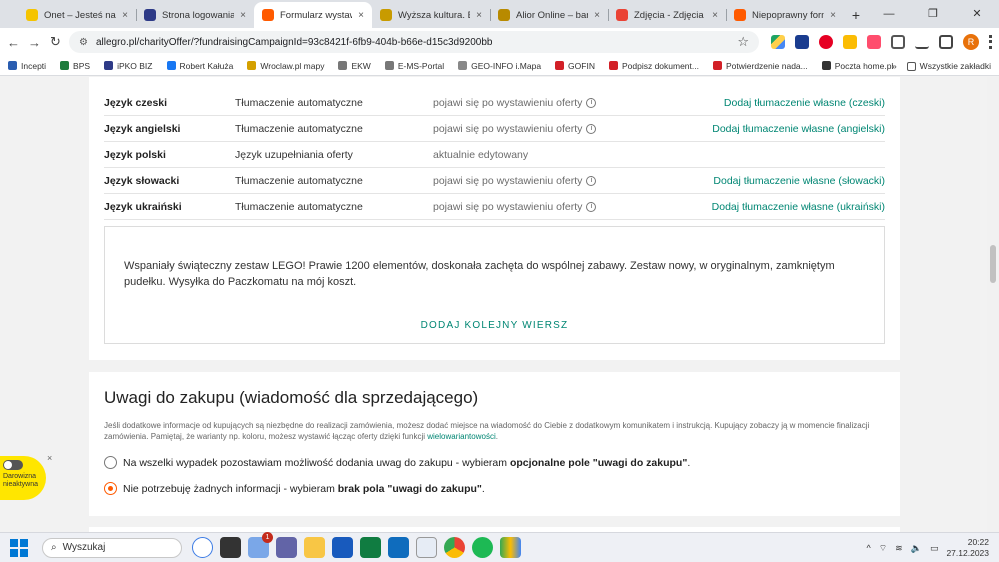 Image resolution: width=999 pixels, height=562 pixels. I want to click on add-own-translation-link: Dodaj tłumaczenie własne (angielski), so click(759, 129).